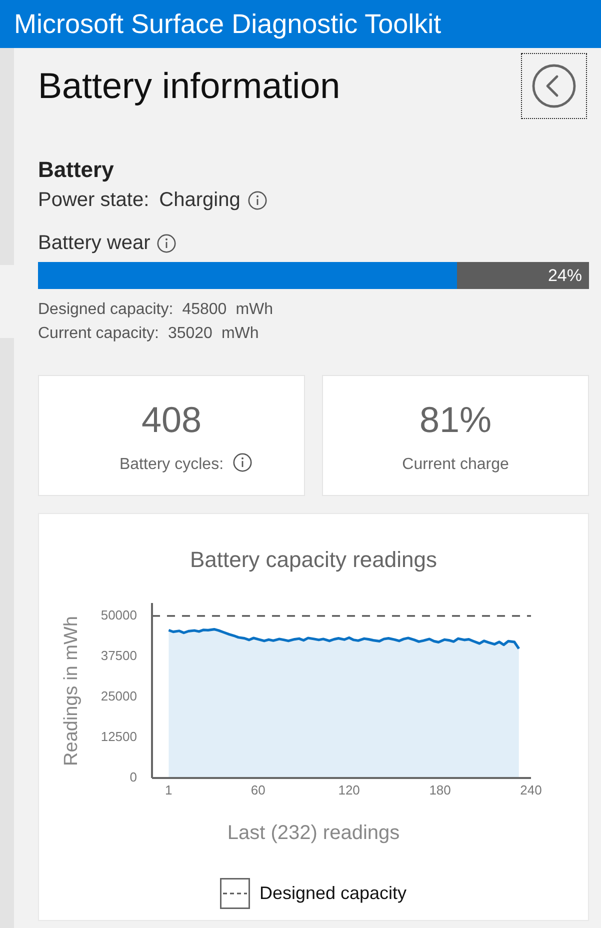 Image resolution: width=601 pixels, height=928 pixels. Describe the element at coordinates (118, 655) in the screenshot. I see `axis-tick-label: 37500` at that location.